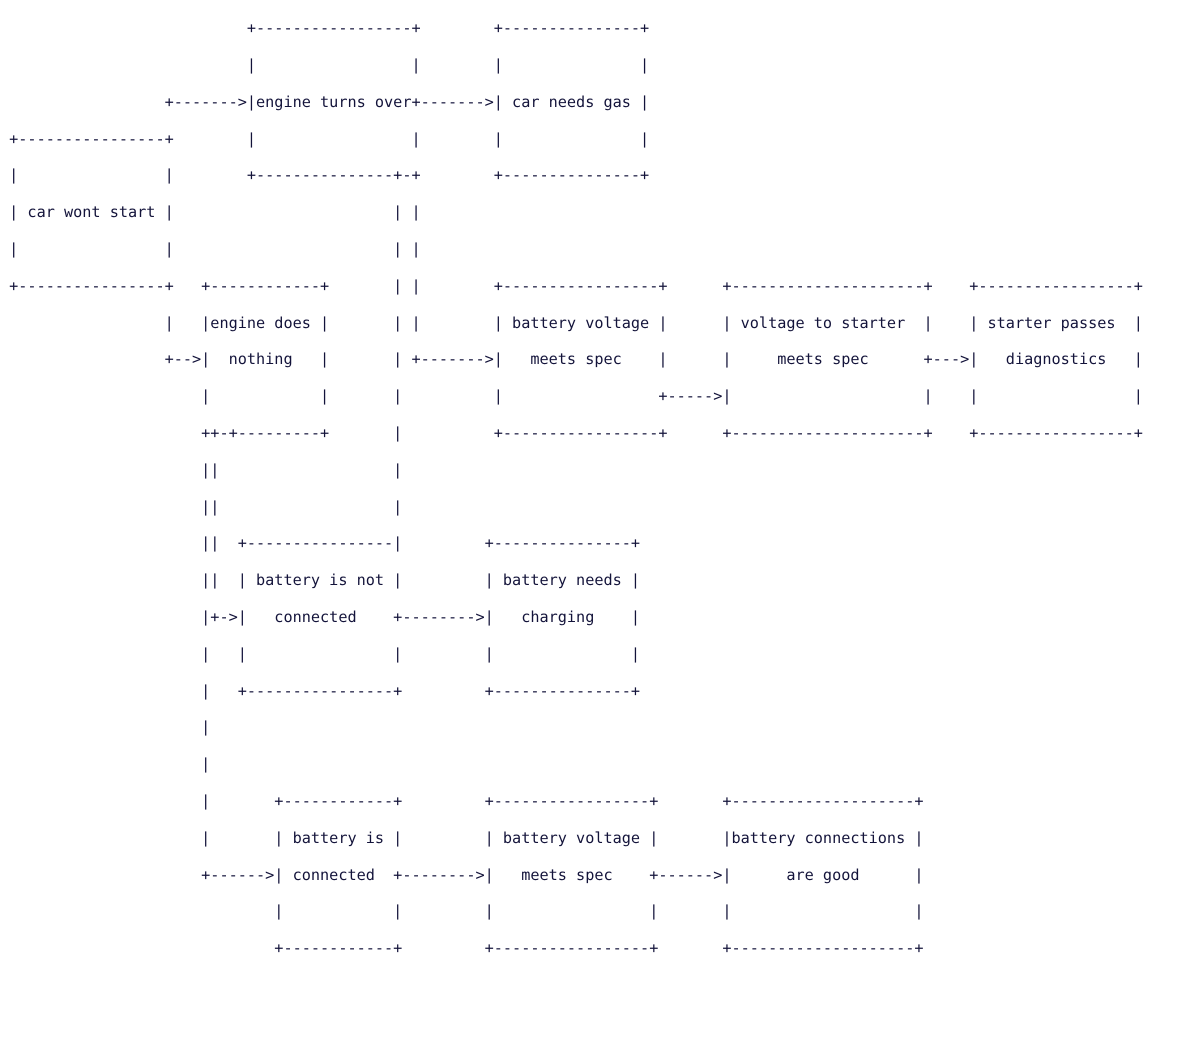  Describe the element at coordinates (210, 212) in the screenshot. I see `art-row: | car wont start | | |` at that location.